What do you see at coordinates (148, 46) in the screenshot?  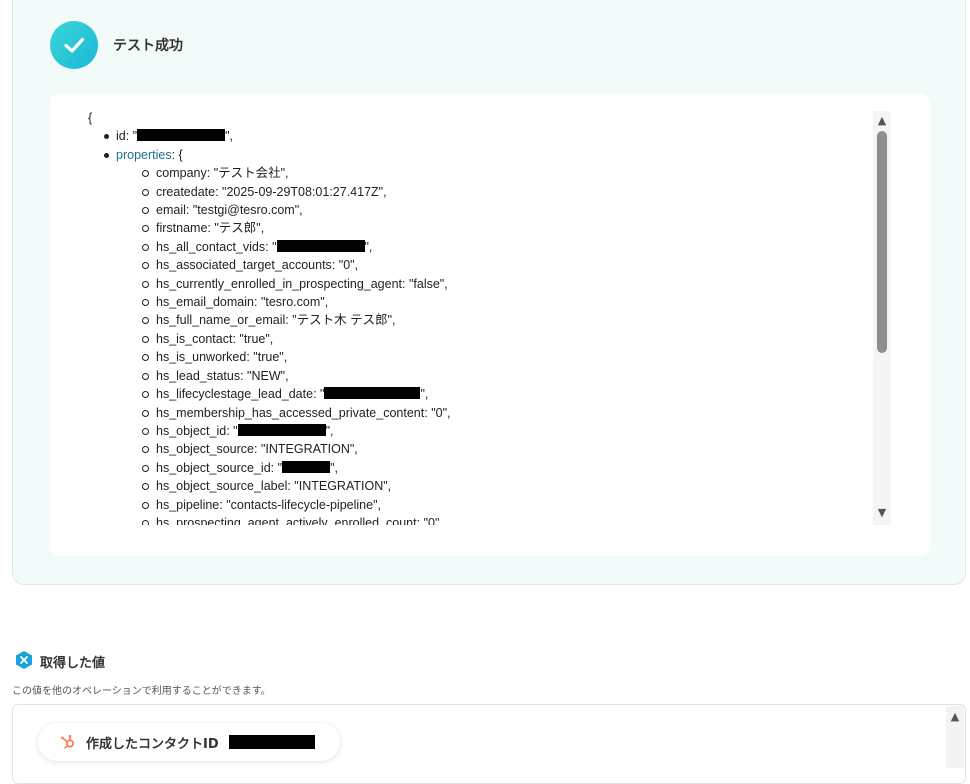 I see `test-success-title: テスト成功` at bounding box center [148, 46].